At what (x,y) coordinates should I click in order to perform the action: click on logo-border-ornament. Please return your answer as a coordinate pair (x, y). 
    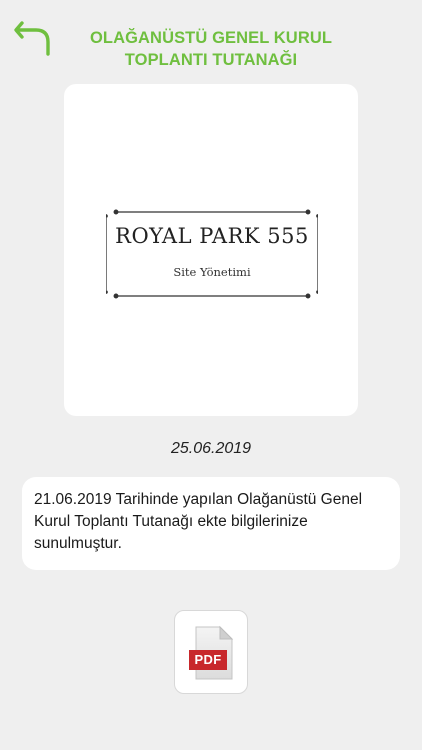
    Looking at the image, I should click on (212, 254).